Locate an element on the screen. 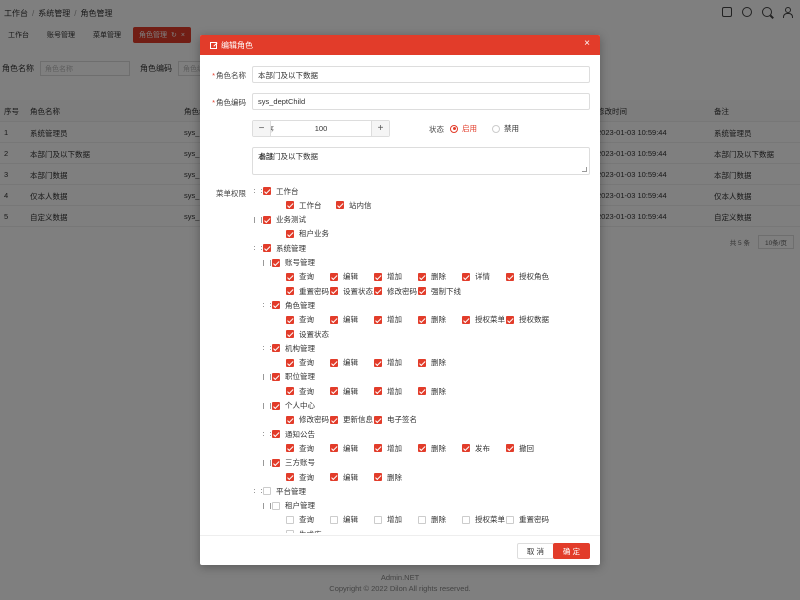  tree-group-2: 机构管理 is located at coordinates (289, 348).